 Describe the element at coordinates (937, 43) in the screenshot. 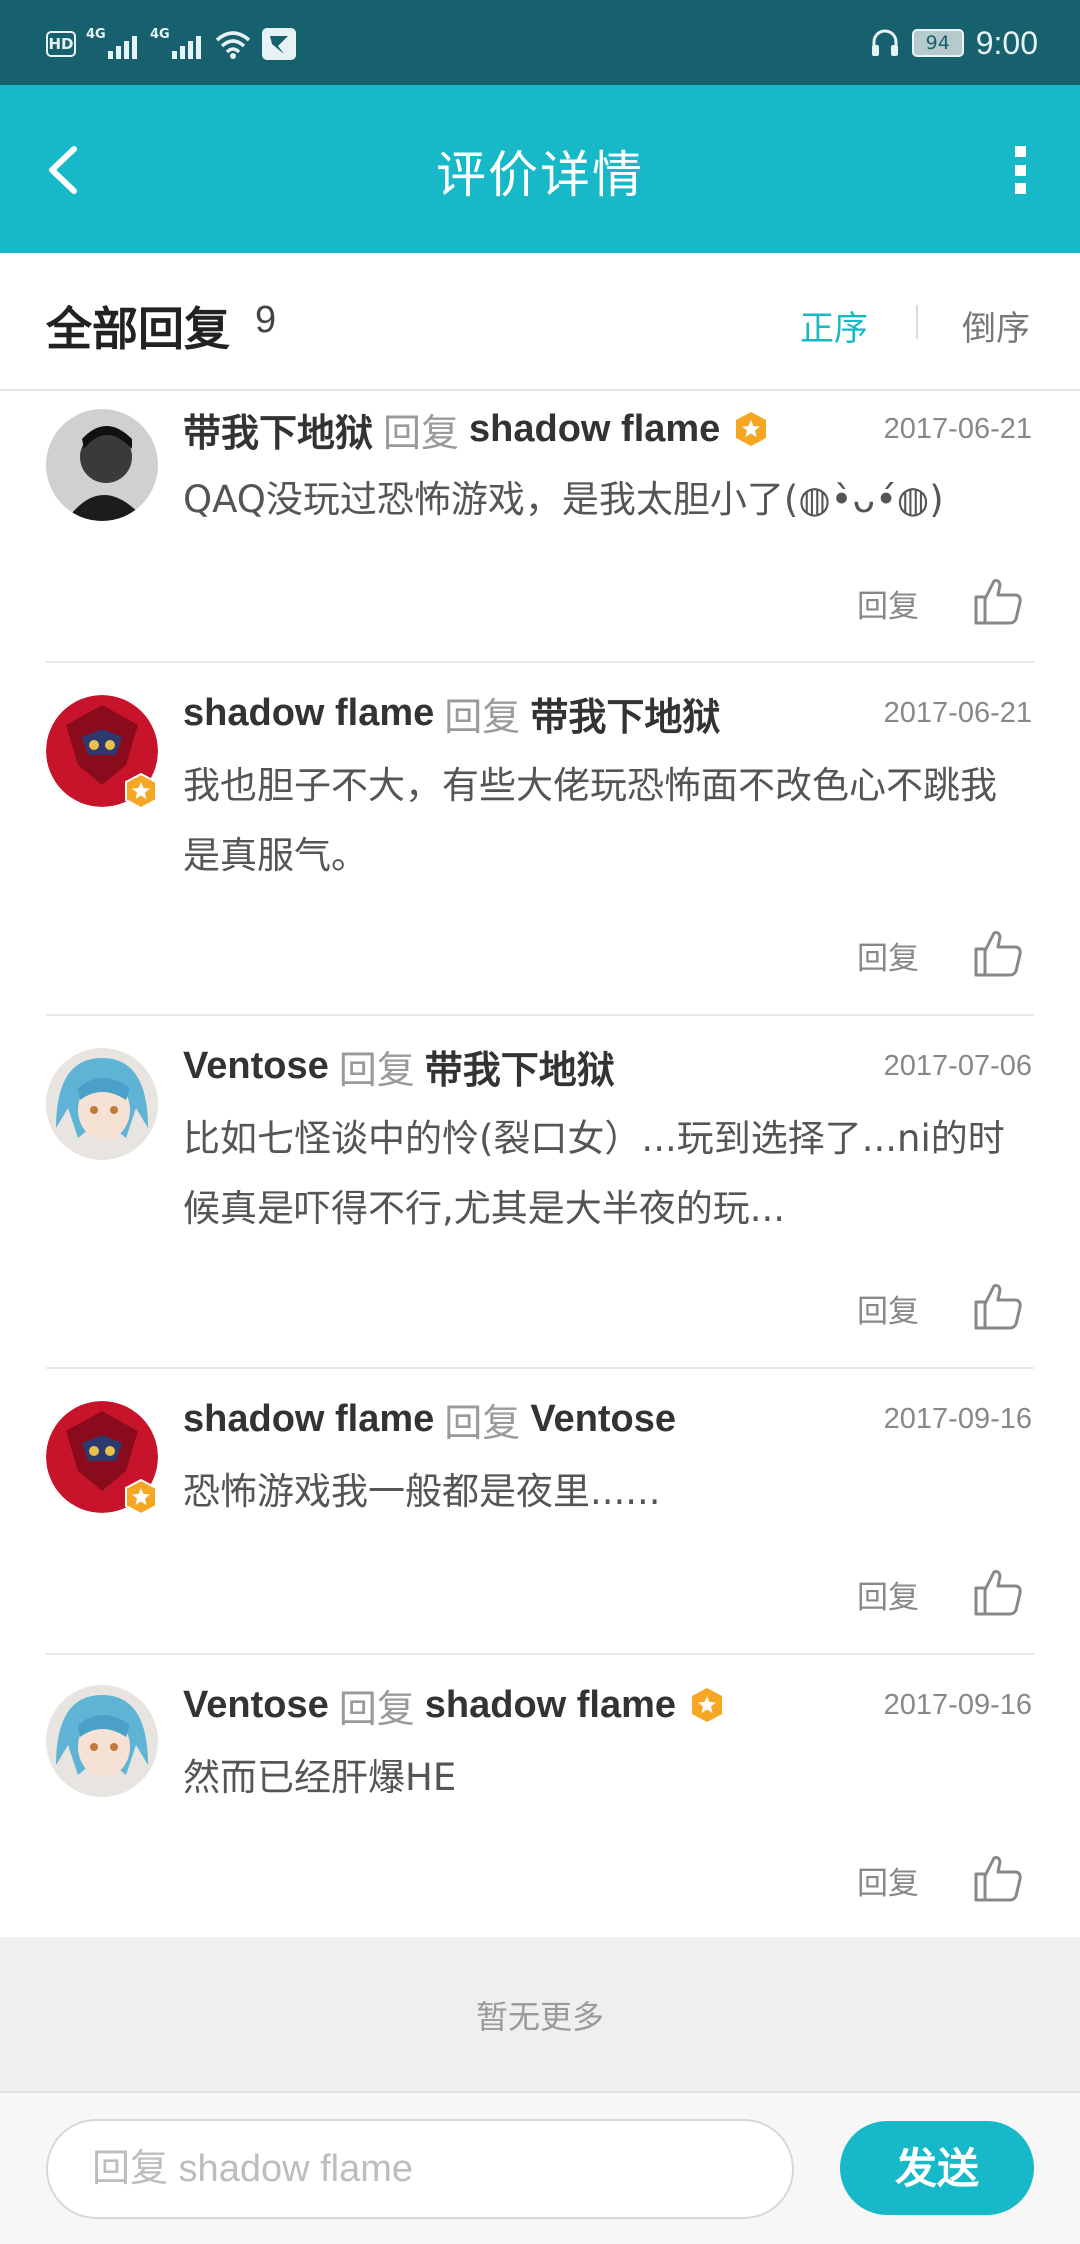

I see `battery-icon: 94` at that location.